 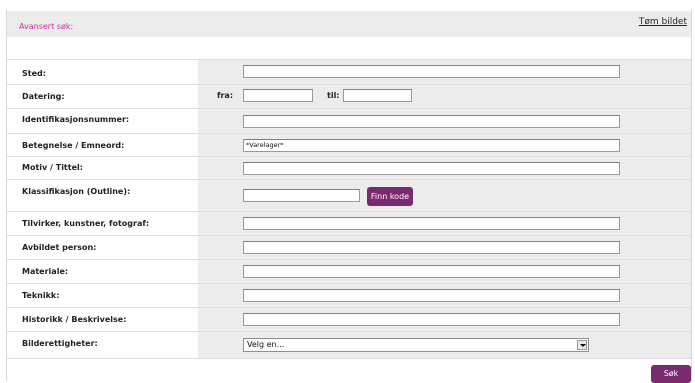 I want to click on betegnelse-label: Betegnelse / Emneord:, so click(x=73, y=145).